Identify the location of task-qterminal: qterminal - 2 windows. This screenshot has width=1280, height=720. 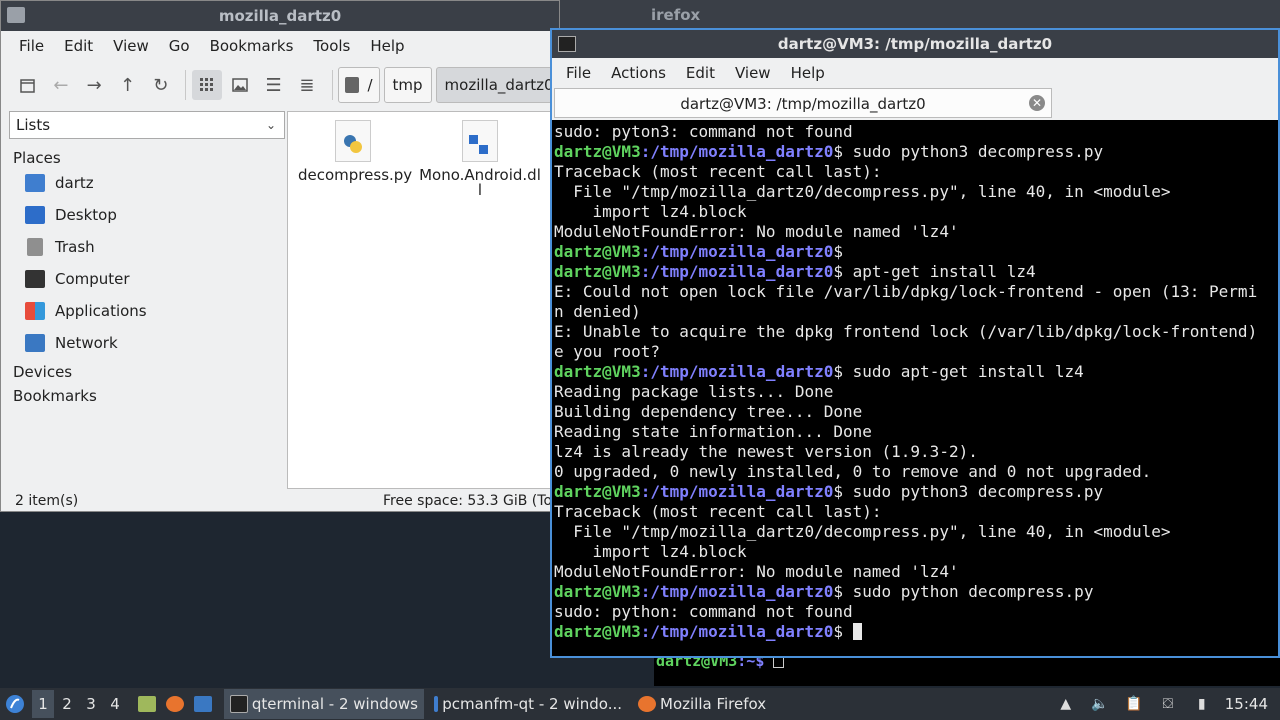
(324, 704).